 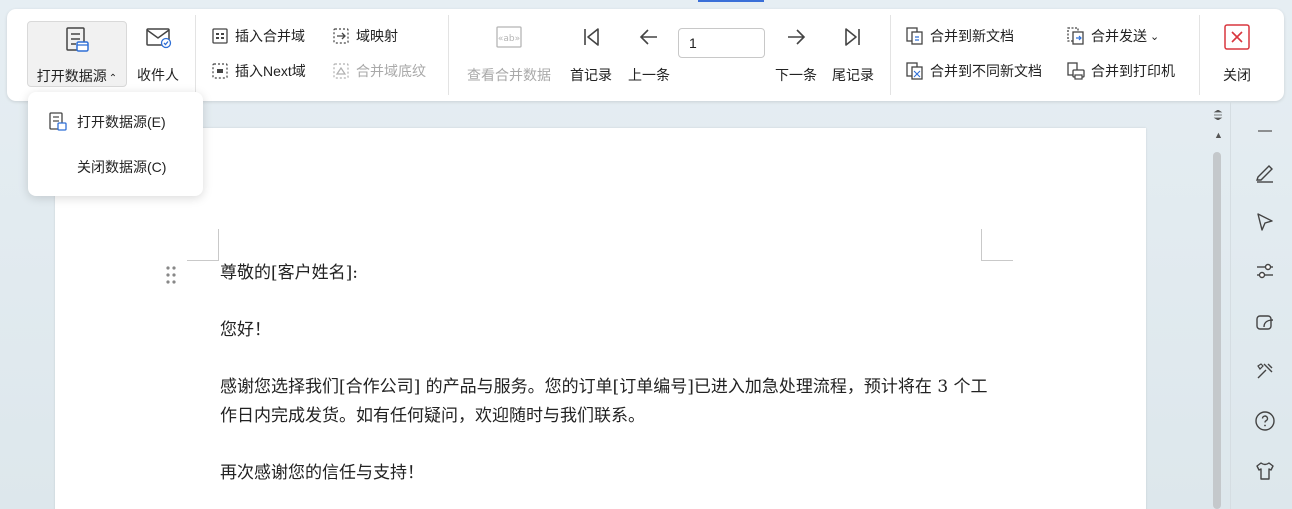 I want to click on merge-send-button: 合并发送 ⌄, so click(x=1112, y=36).